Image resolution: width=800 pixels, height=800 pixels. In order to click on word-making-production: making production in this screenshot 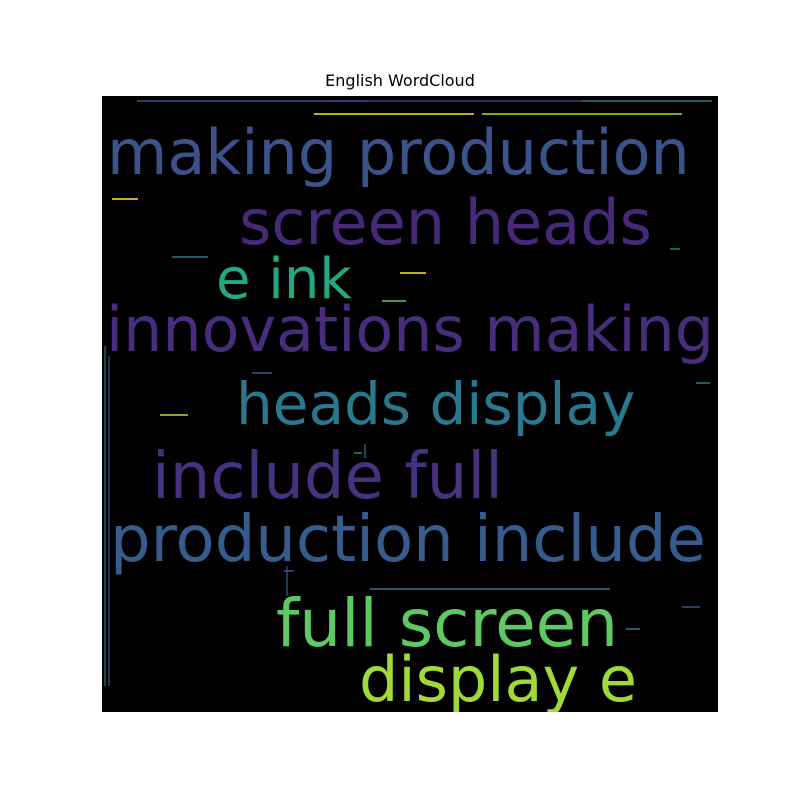, I will do `click(398, 152)`.